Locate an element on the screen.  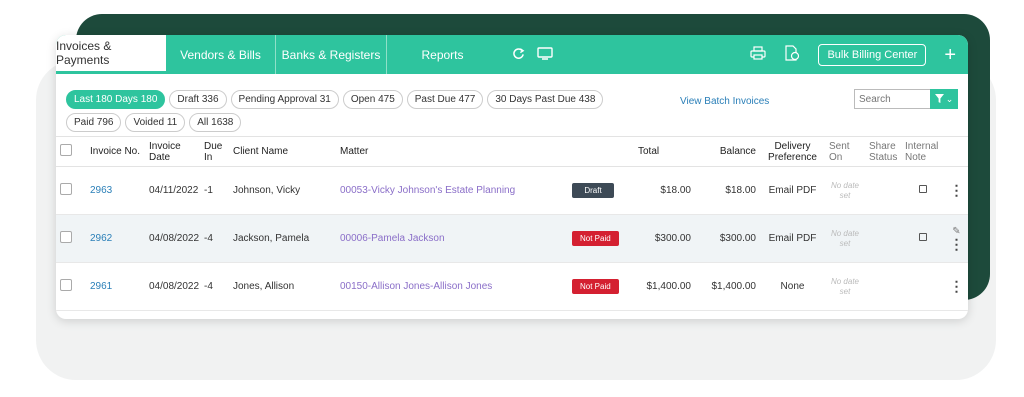
print-icon is located at coordinates (758, 54).